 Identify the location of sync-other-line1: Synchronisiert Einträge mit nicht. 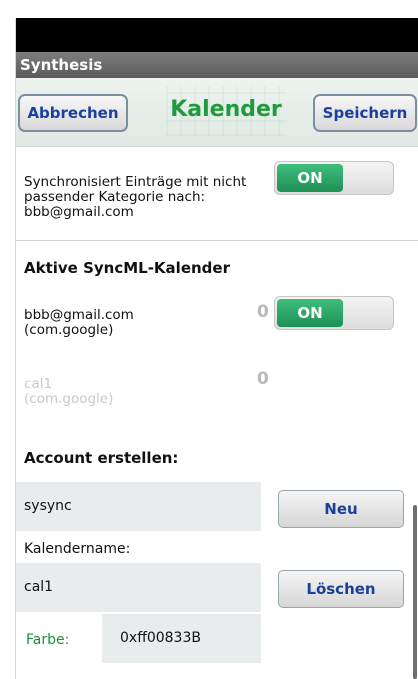
(135, 182).